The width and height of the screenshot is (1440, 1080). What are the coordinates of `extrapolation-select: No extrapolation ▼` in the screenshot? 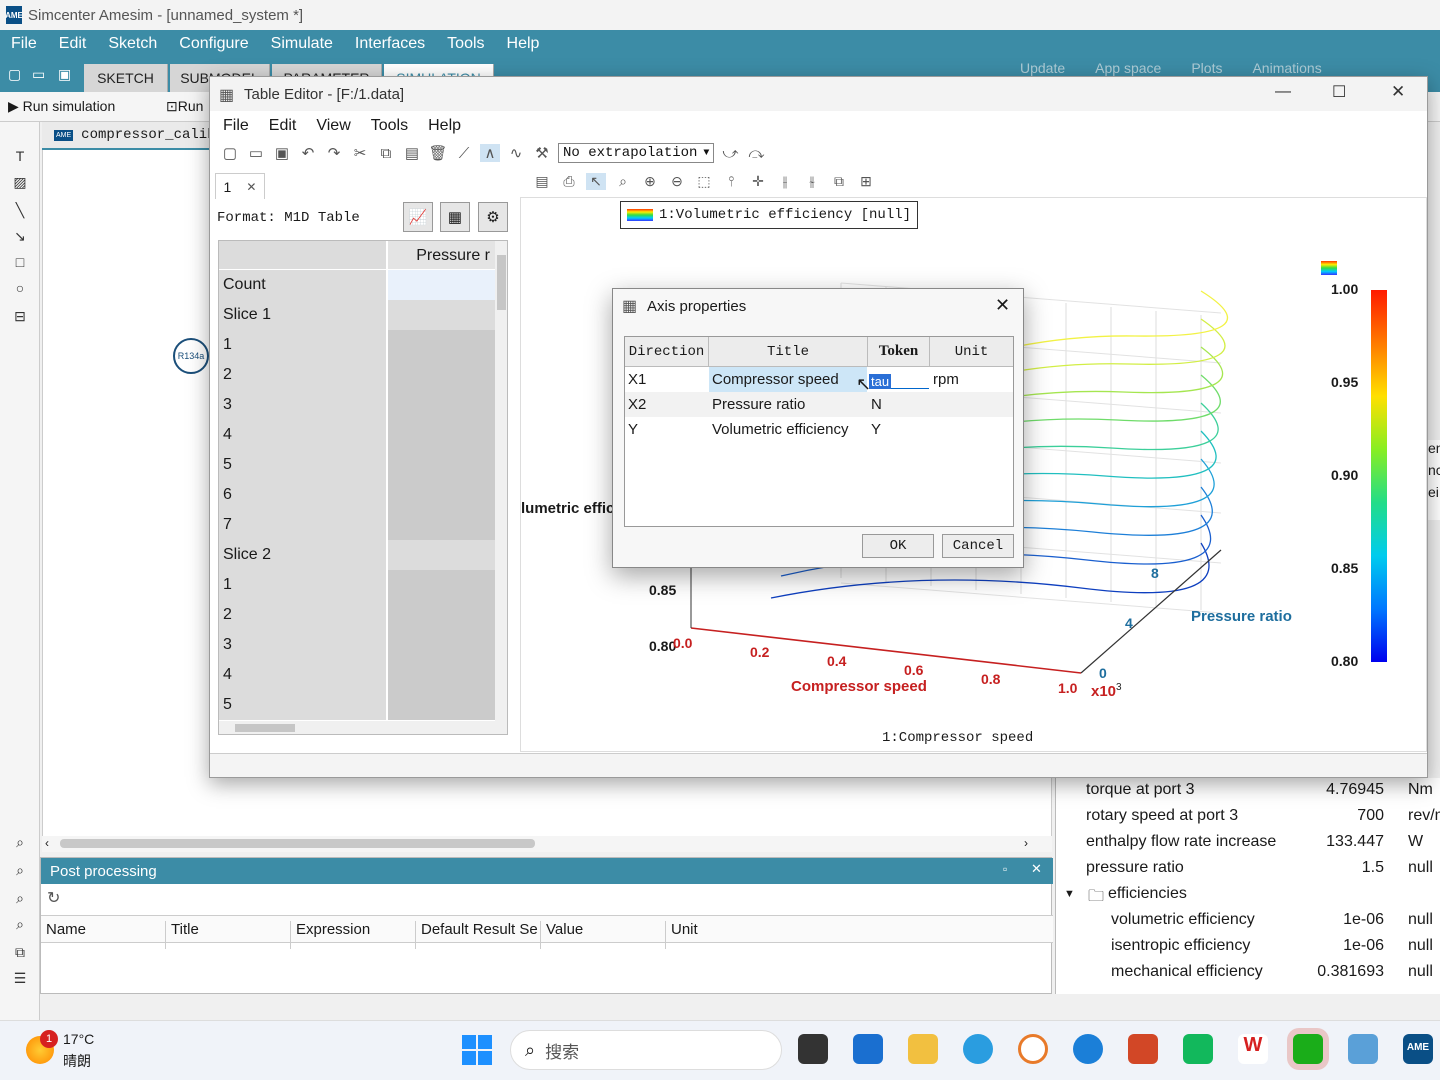 It's located at (636, 153).